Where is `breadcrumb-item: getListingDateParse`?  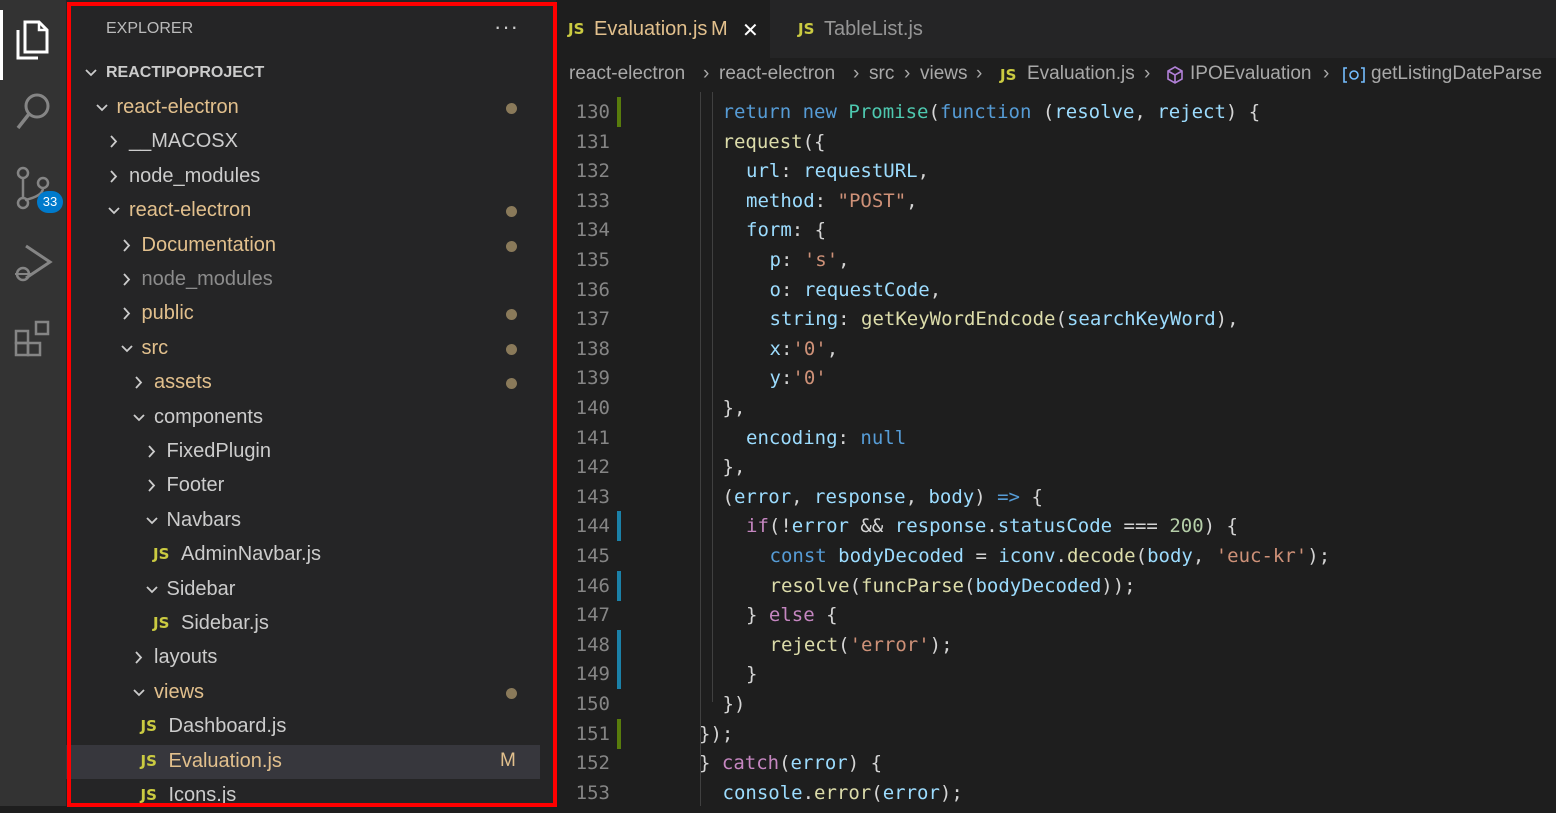 breadcrumb-item: getListingDateParse is located at coordinates (1456, 74).